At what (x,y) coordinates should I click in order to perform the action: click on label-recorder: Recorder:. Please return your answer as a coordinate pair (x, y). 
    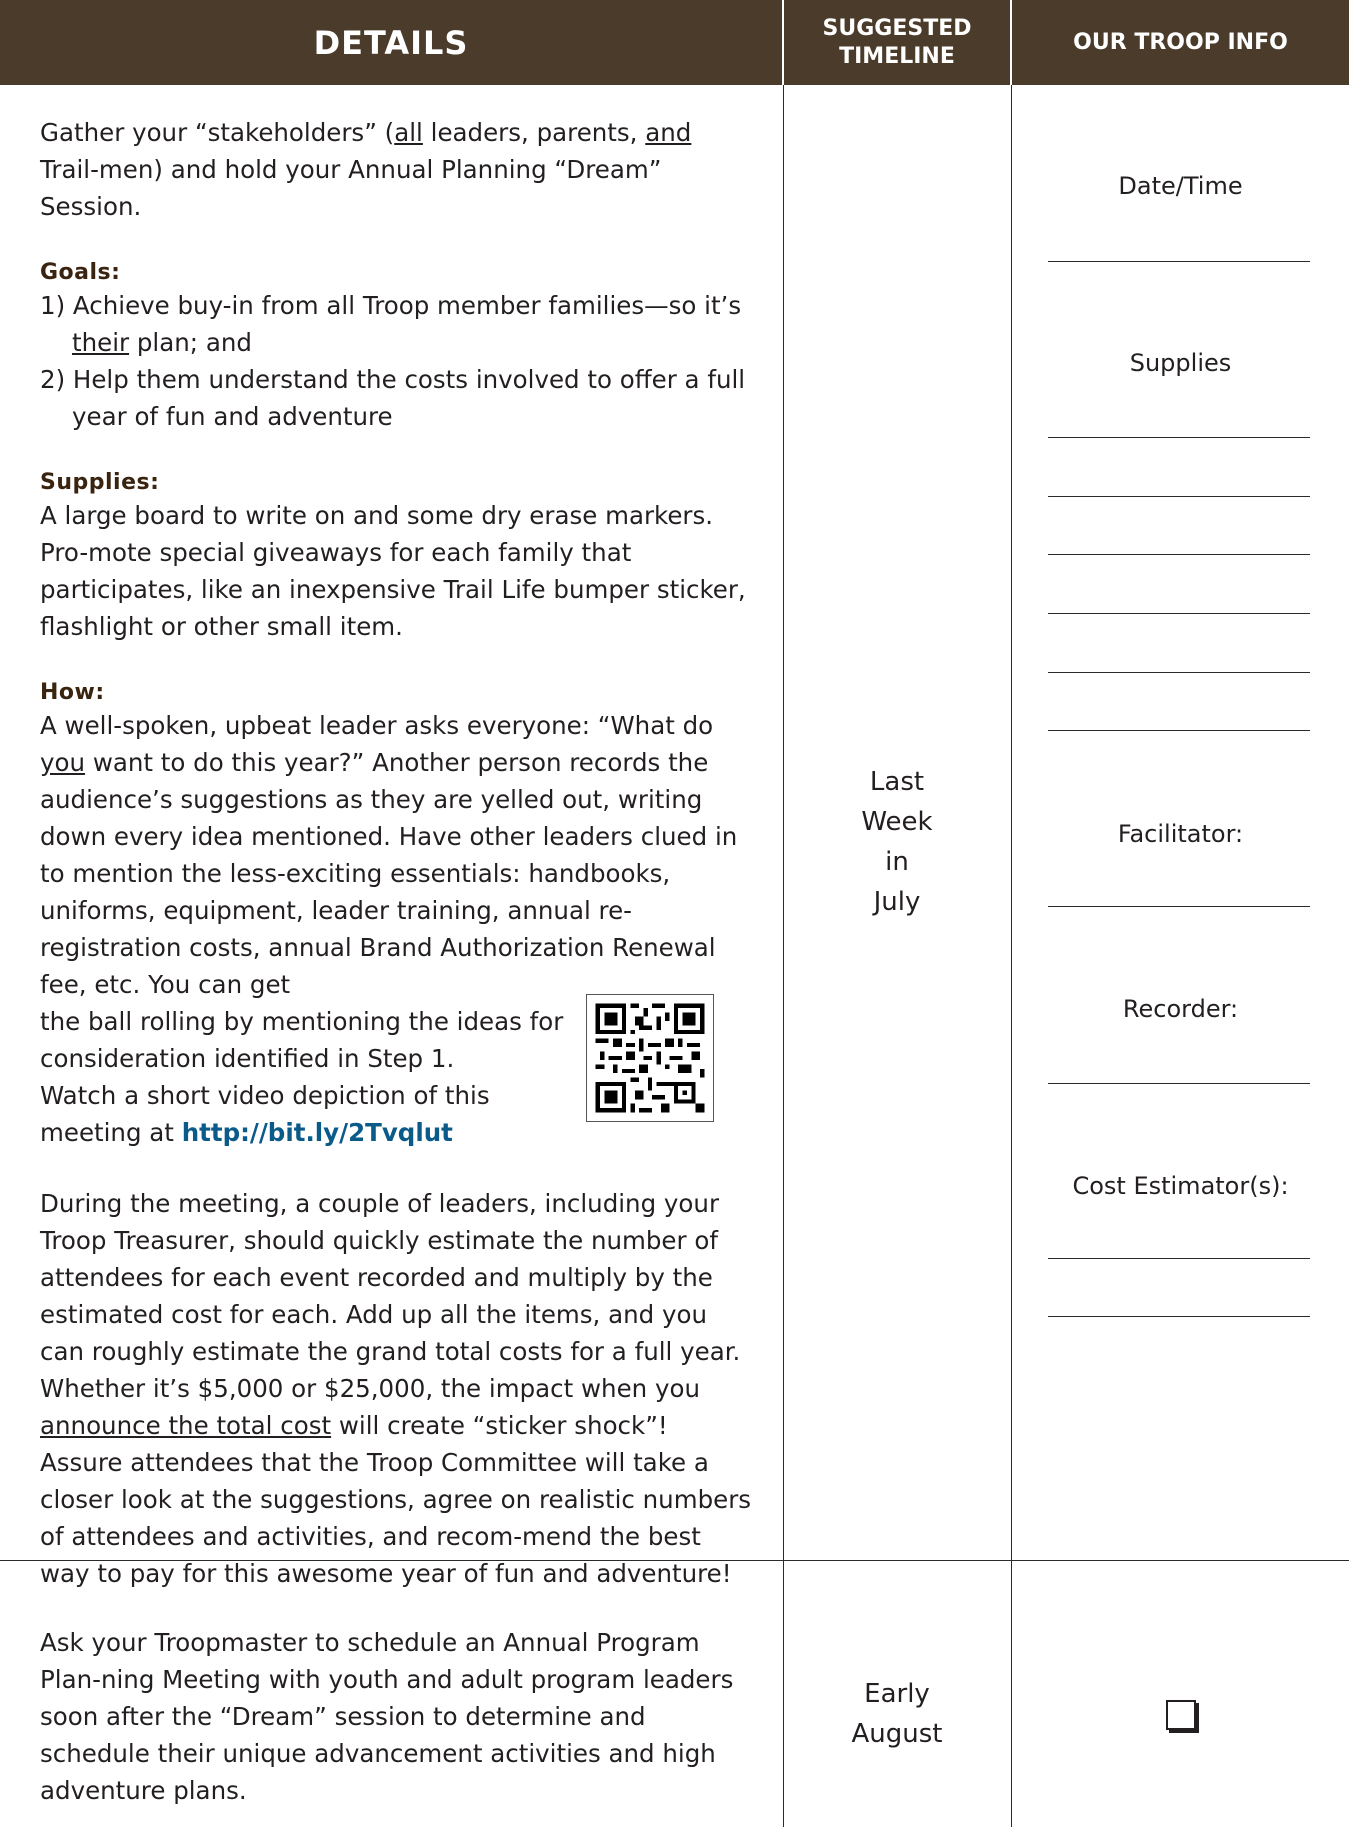
    Looking at the image, I should click on (1180, 1009).